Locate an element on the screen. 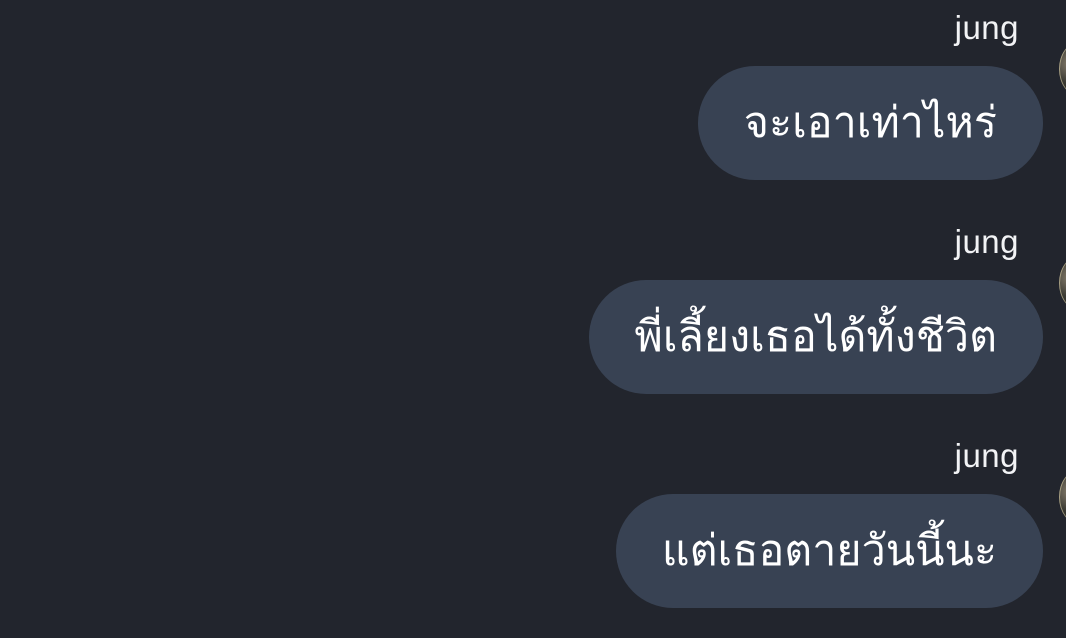 Image resolution: width=1066 pixels, height=638 pixels. message-bubble: พี่เลี้ยงเธอได้ทั้งชีวิต is located at coordinates (815, 337).